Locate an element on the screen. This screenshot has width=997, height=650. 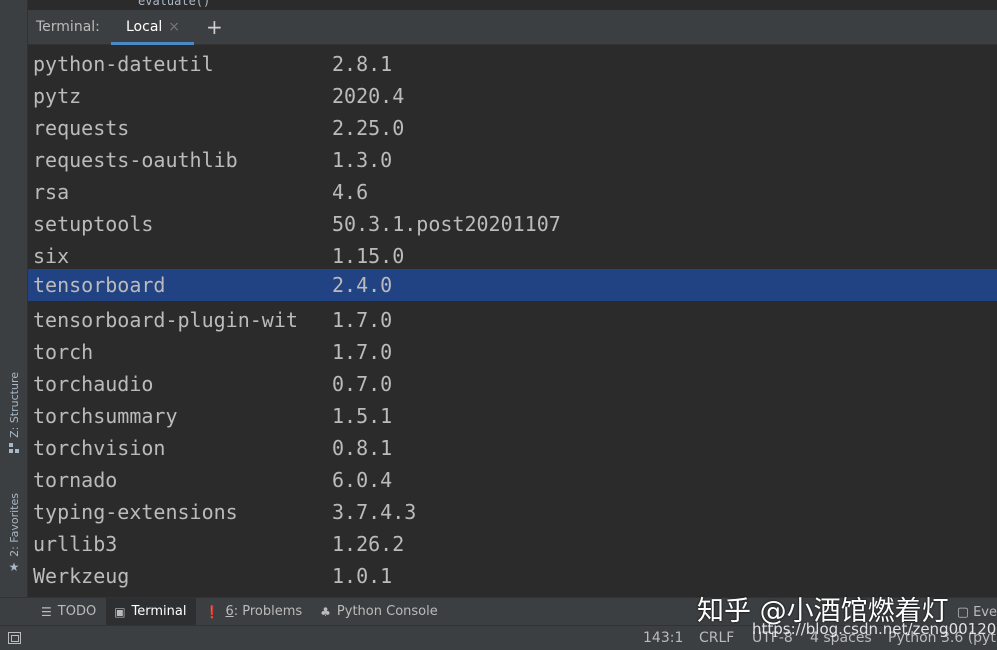
terminal-row: requests 2.25.0 is located at coordinates (512, 128).